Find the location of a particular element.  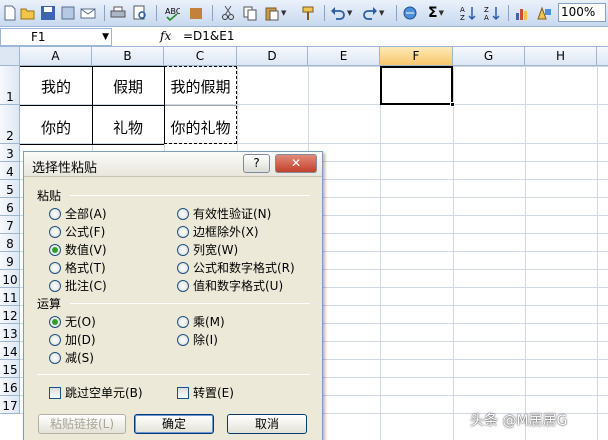

transpose-checkbox: 转置(E) is located at coordinates (205, 392).